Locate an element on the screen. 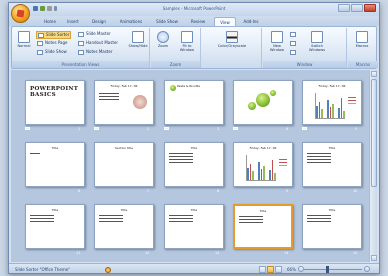  slide-thumbnail-6: Title is located at coordinates (55, 164).